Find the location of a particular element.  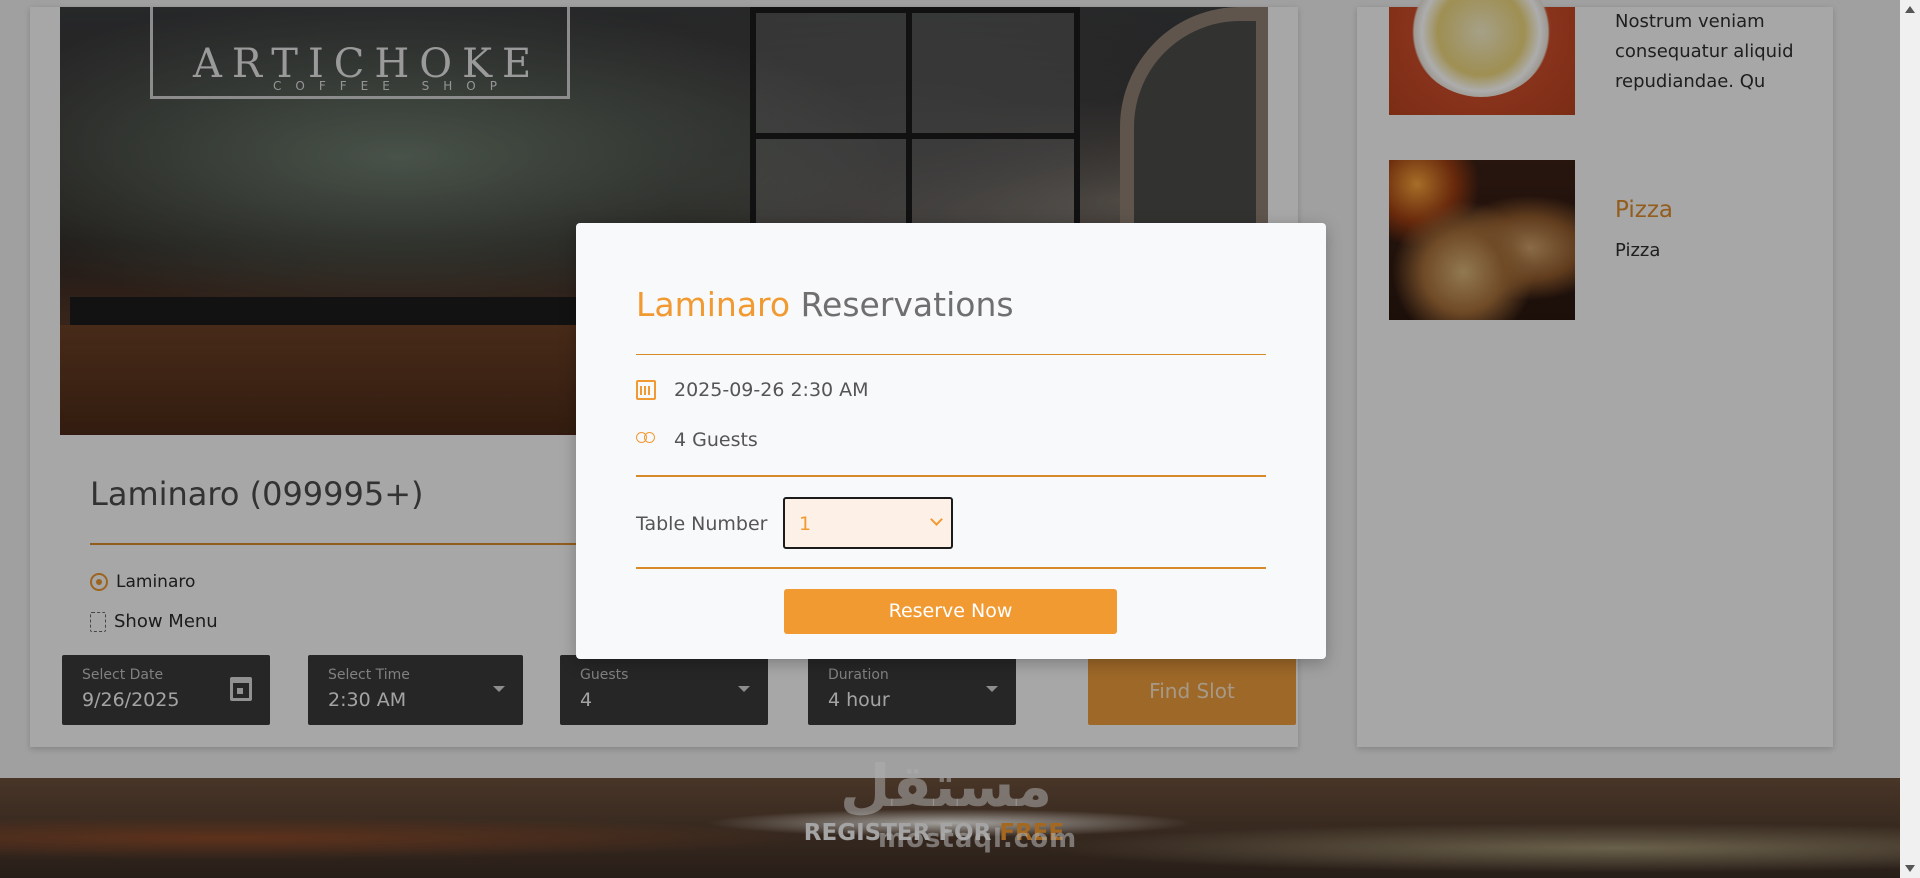

calendar-icon is located at coordinates (646, 390).